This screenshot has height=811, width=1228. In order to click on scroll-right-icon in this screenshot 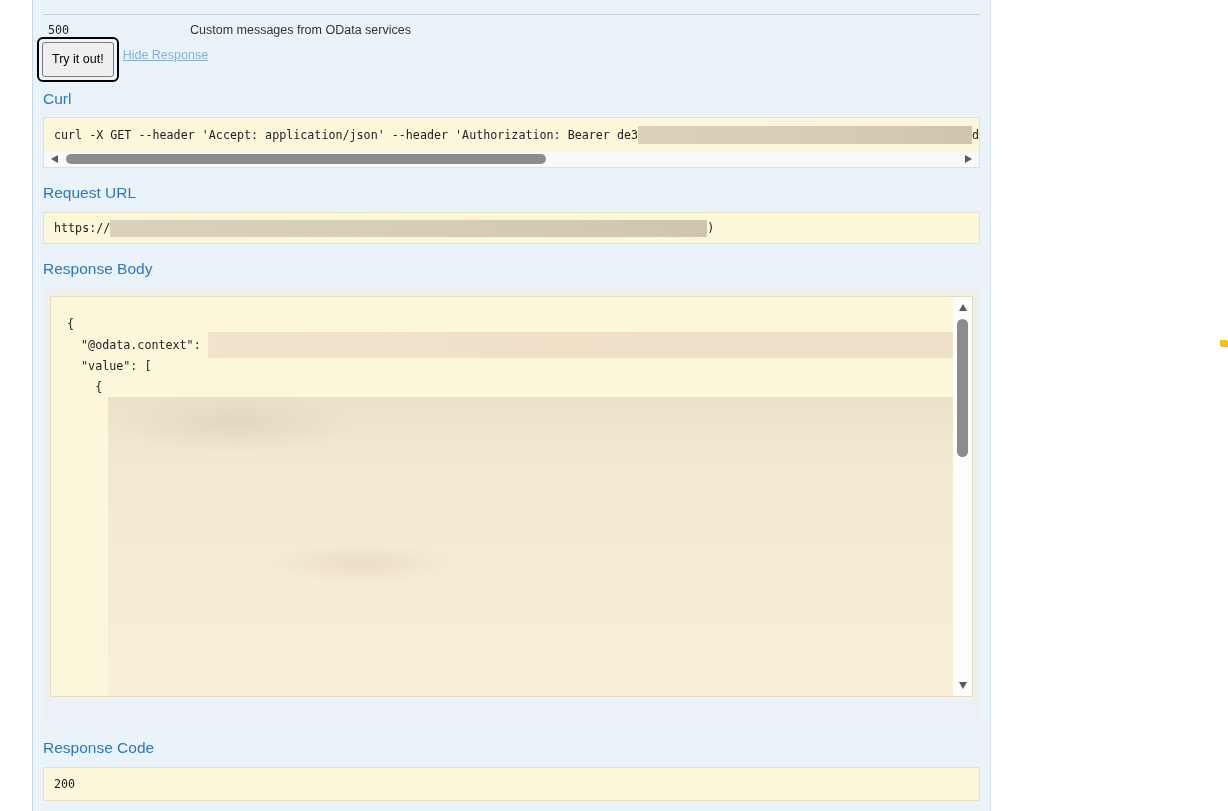, I will do `click(968, 159)`.